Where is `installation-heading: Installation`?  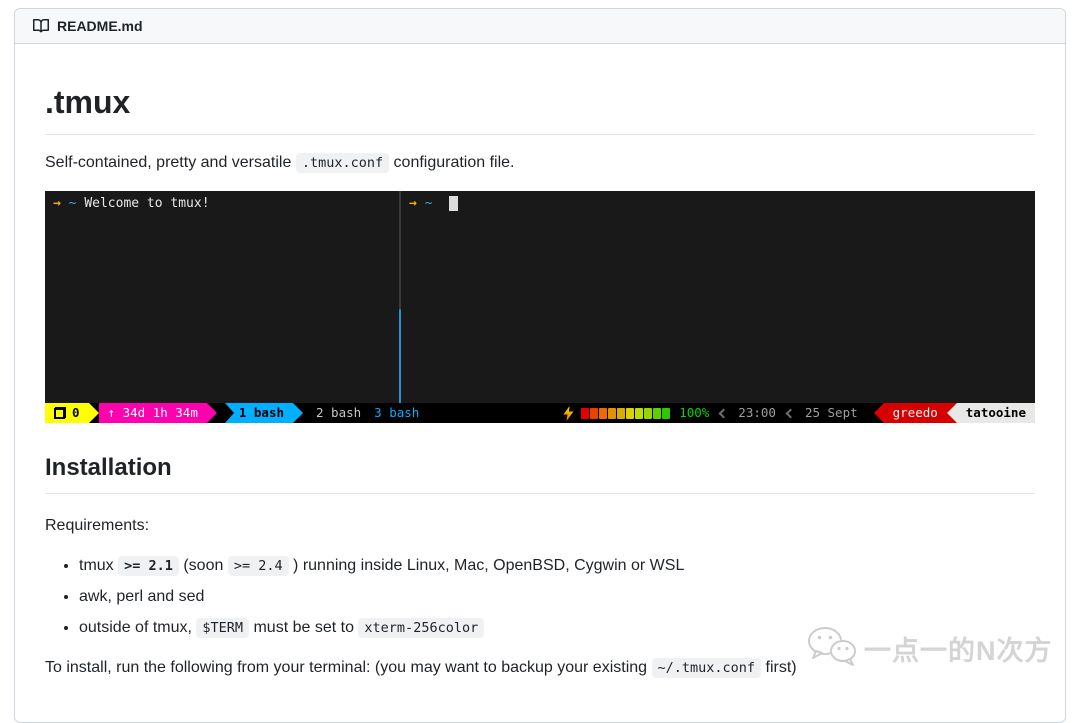
installation-heading: Installation is located at coordinates (540, 473).